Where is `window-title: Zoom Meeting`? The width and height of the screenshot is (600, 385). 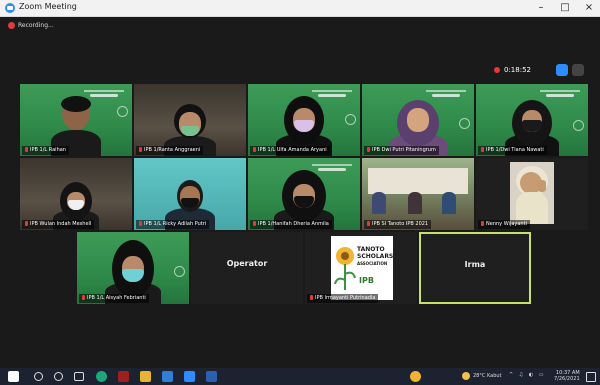
window-title: Zoom Meeting is located at coordinates (48, 6).